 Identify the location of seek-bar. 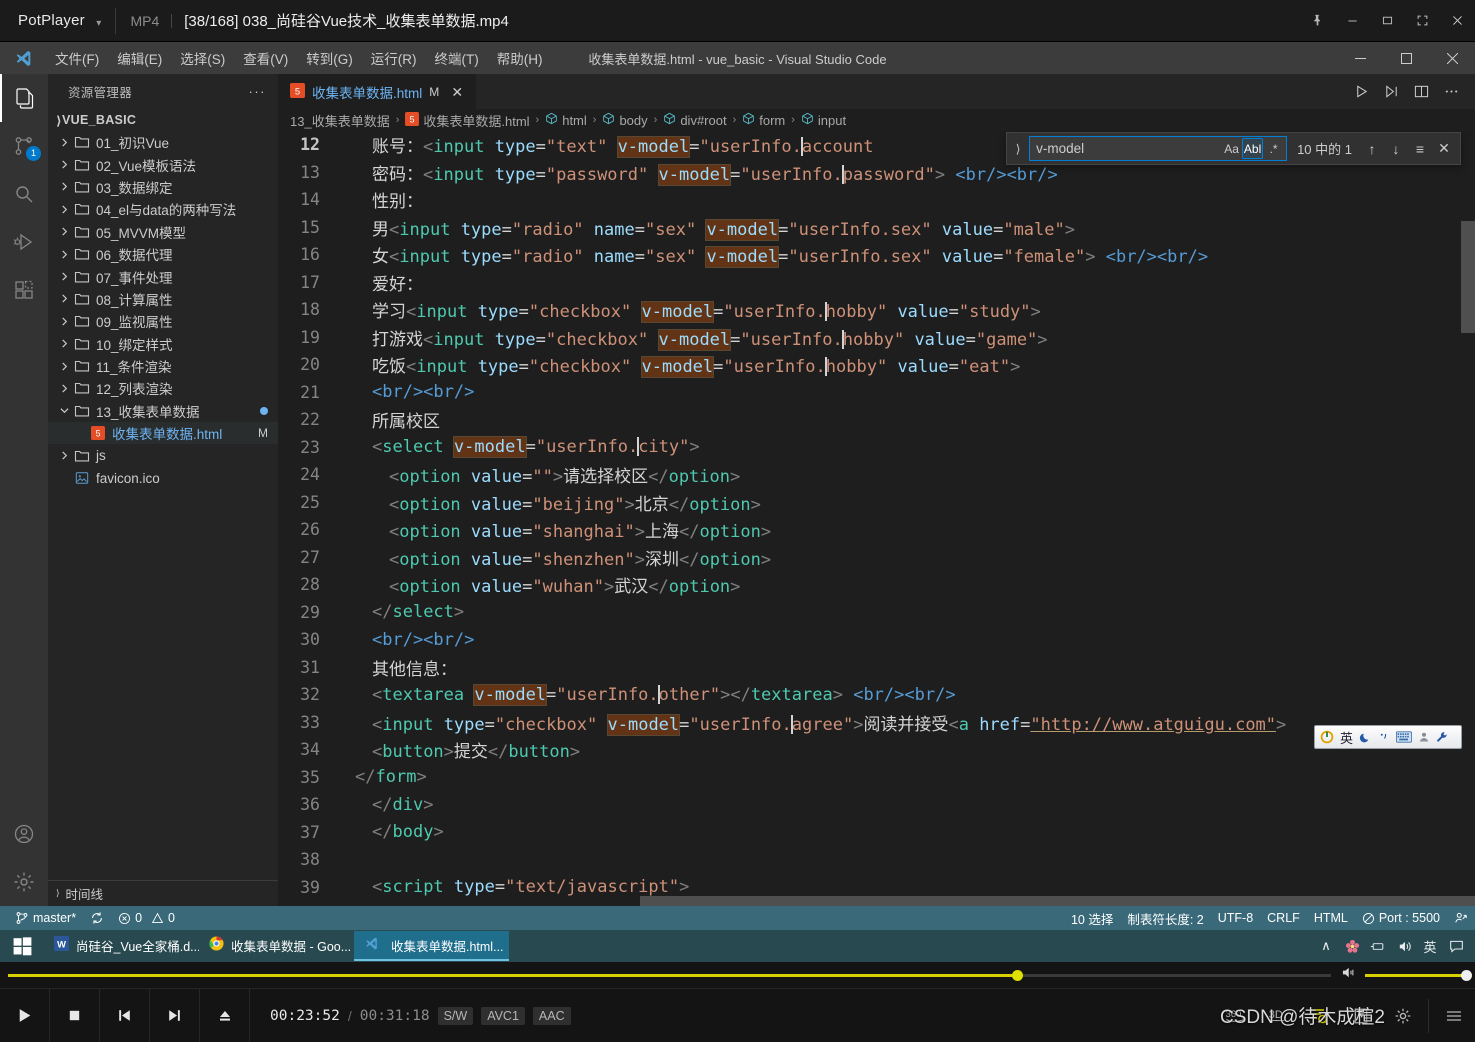
(669, 975).